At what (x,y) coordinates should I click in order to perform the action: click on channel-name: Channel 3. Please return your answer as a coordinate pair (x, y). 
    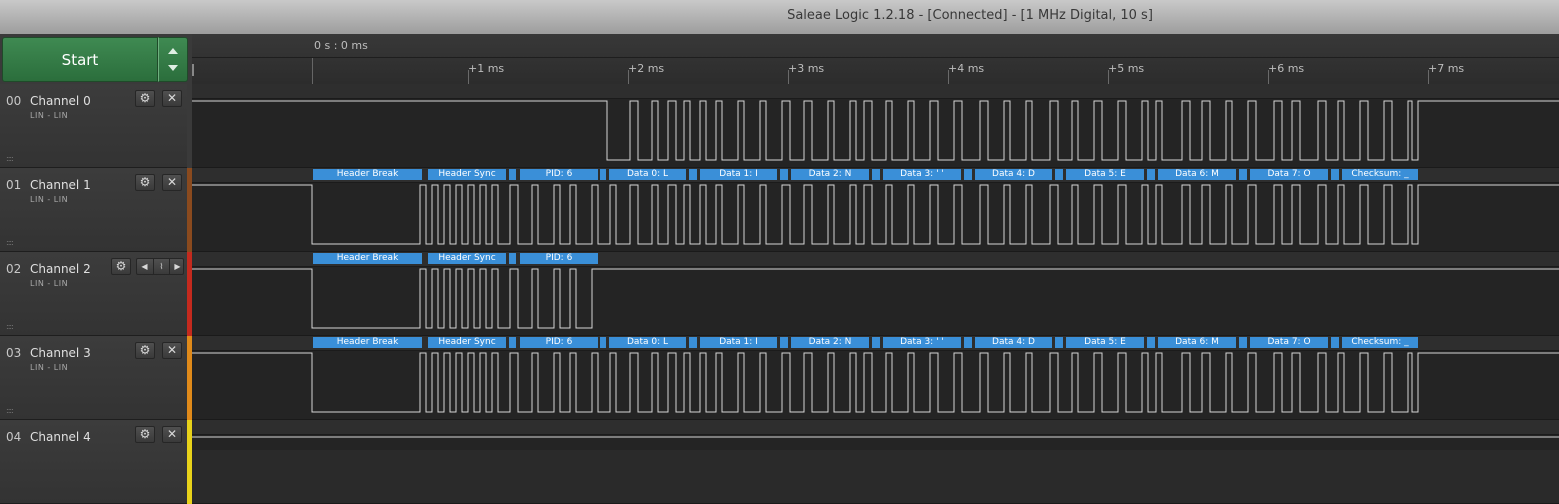
    Looking at the image, I should click on (60, 353).